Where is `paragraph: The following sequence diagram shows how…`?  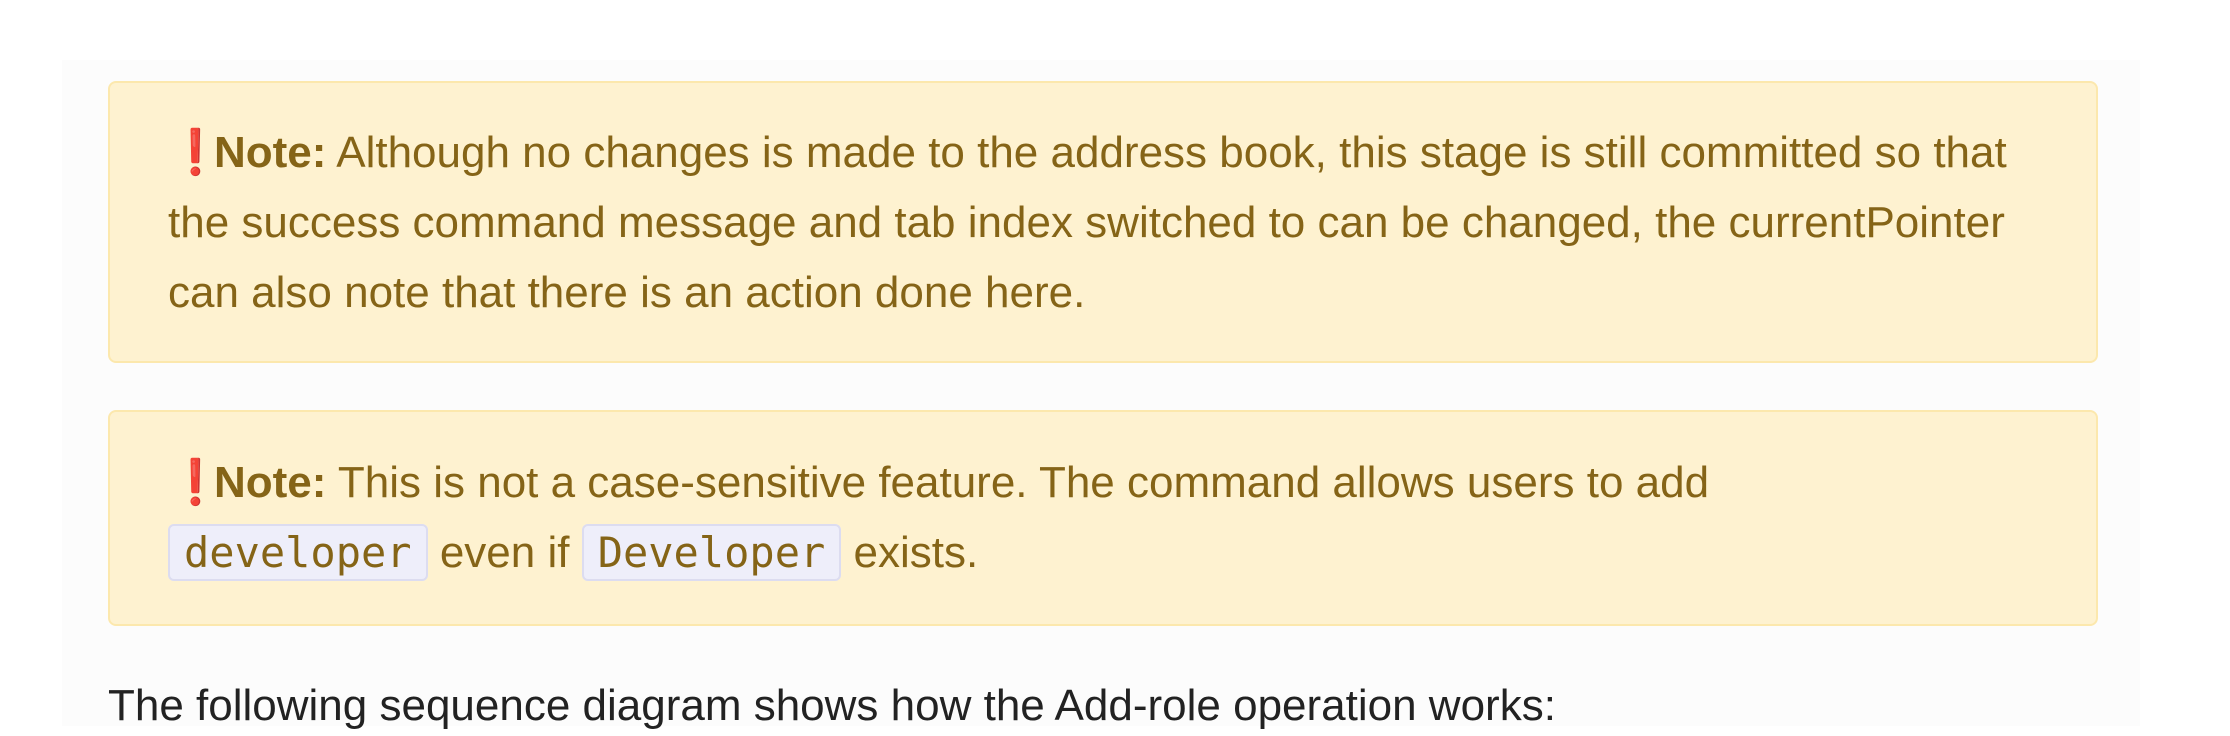 paragraph: The following sequence diagram shows how… is located at coordinates (832, 705).